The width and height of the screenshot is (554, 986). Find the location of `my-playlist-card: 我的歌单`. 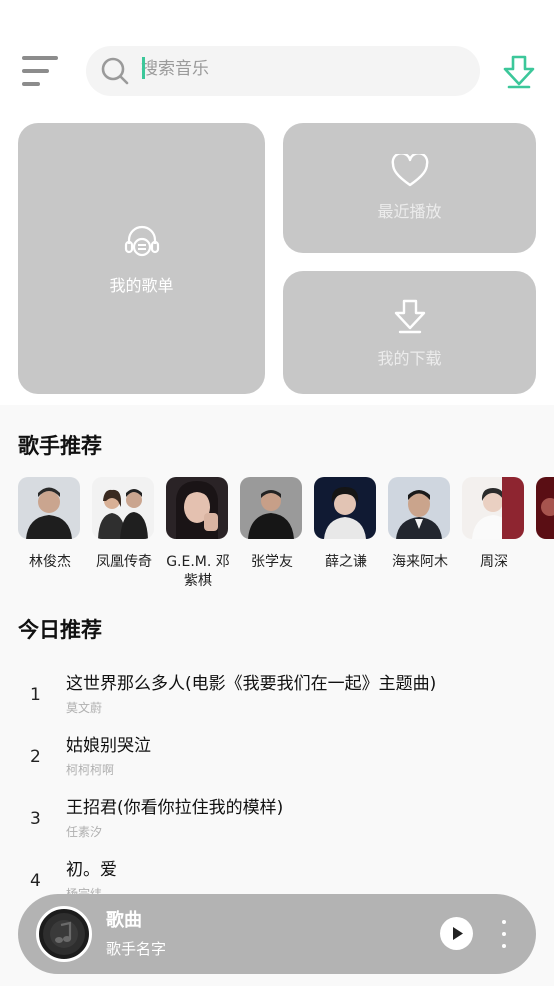

my-playlist-card: 我的歌单 is located at coordinates (141, 258).